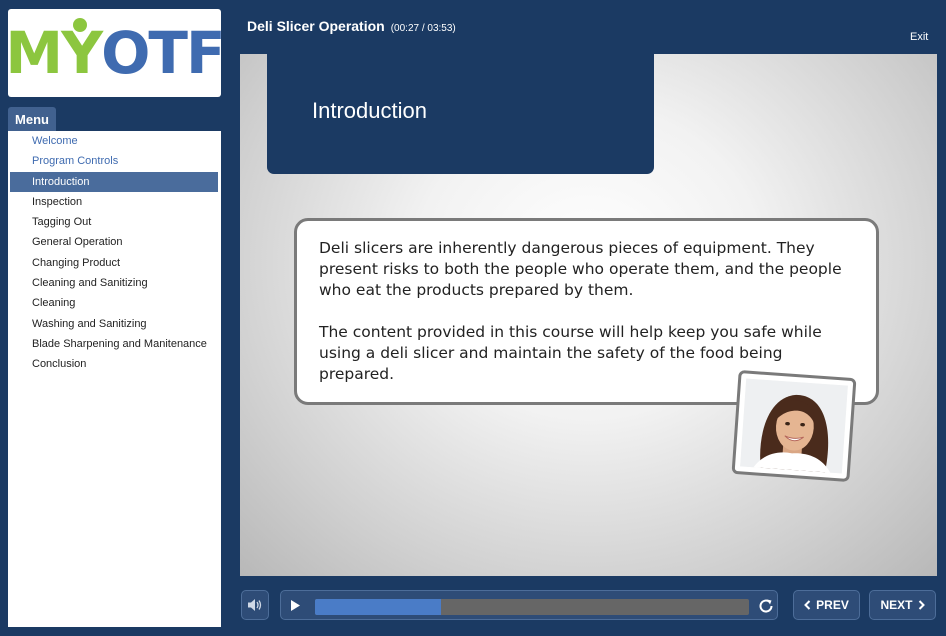 The image size is (946, 636). What do you see at coordinates (766, 606) in the screenshot?
I see `replay-icon` at bounding box center [766, 606].